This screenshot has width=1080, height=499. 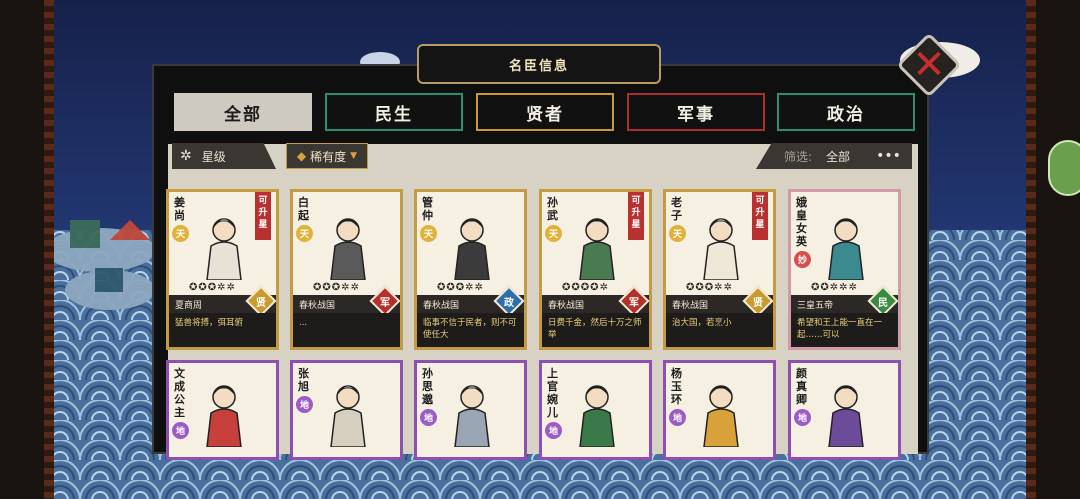 I want to click on minister-name: 老子, so click(x=676, y=209).